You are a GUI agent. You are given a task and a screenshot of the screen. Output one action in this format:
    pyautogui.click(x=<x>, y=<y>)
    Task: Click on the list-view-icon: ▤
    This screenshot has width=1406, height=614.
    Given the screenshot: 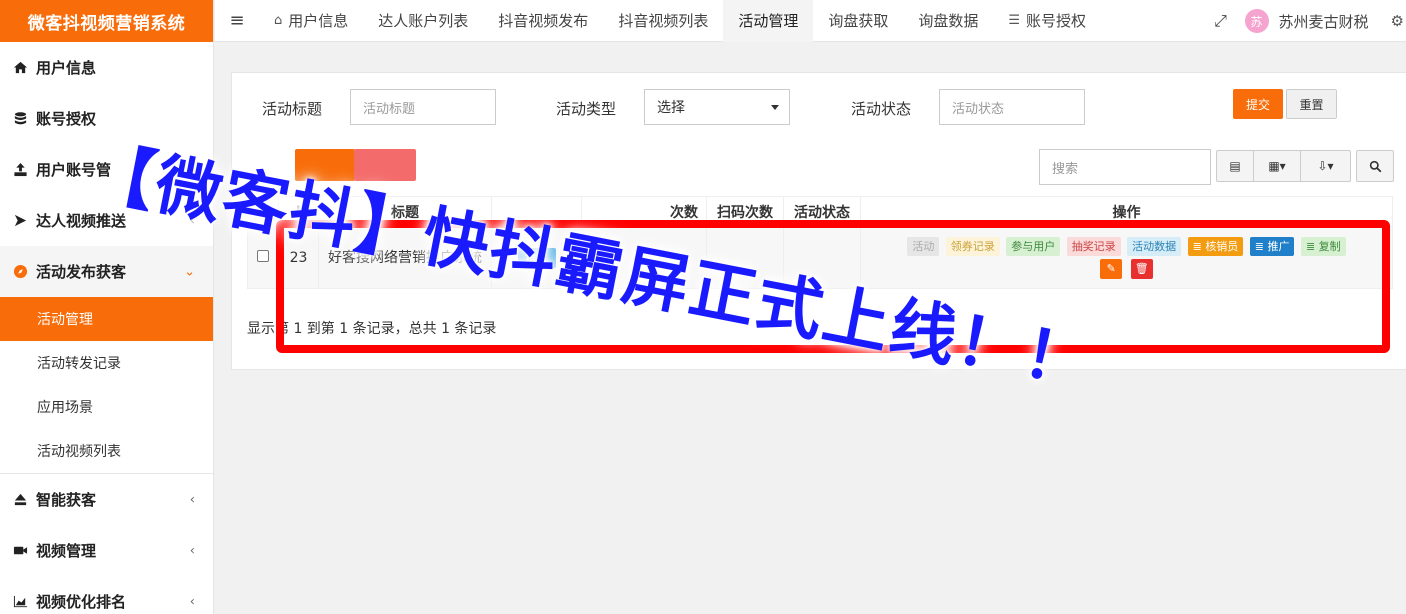 What is the action you would take?
    pyautogui.click(x=1235, y=166)
    